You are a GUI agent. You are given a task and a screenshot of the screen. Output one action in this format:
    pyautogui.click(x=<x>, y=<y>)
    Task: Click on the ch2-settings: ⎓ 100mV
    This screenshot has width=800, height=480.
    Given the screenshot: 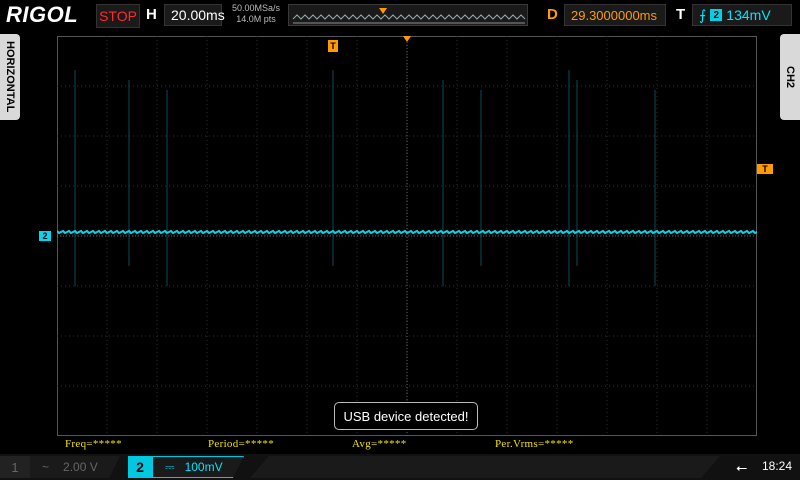 What is the action you would take?
    pyautogui.click(x=198, y=467)
    